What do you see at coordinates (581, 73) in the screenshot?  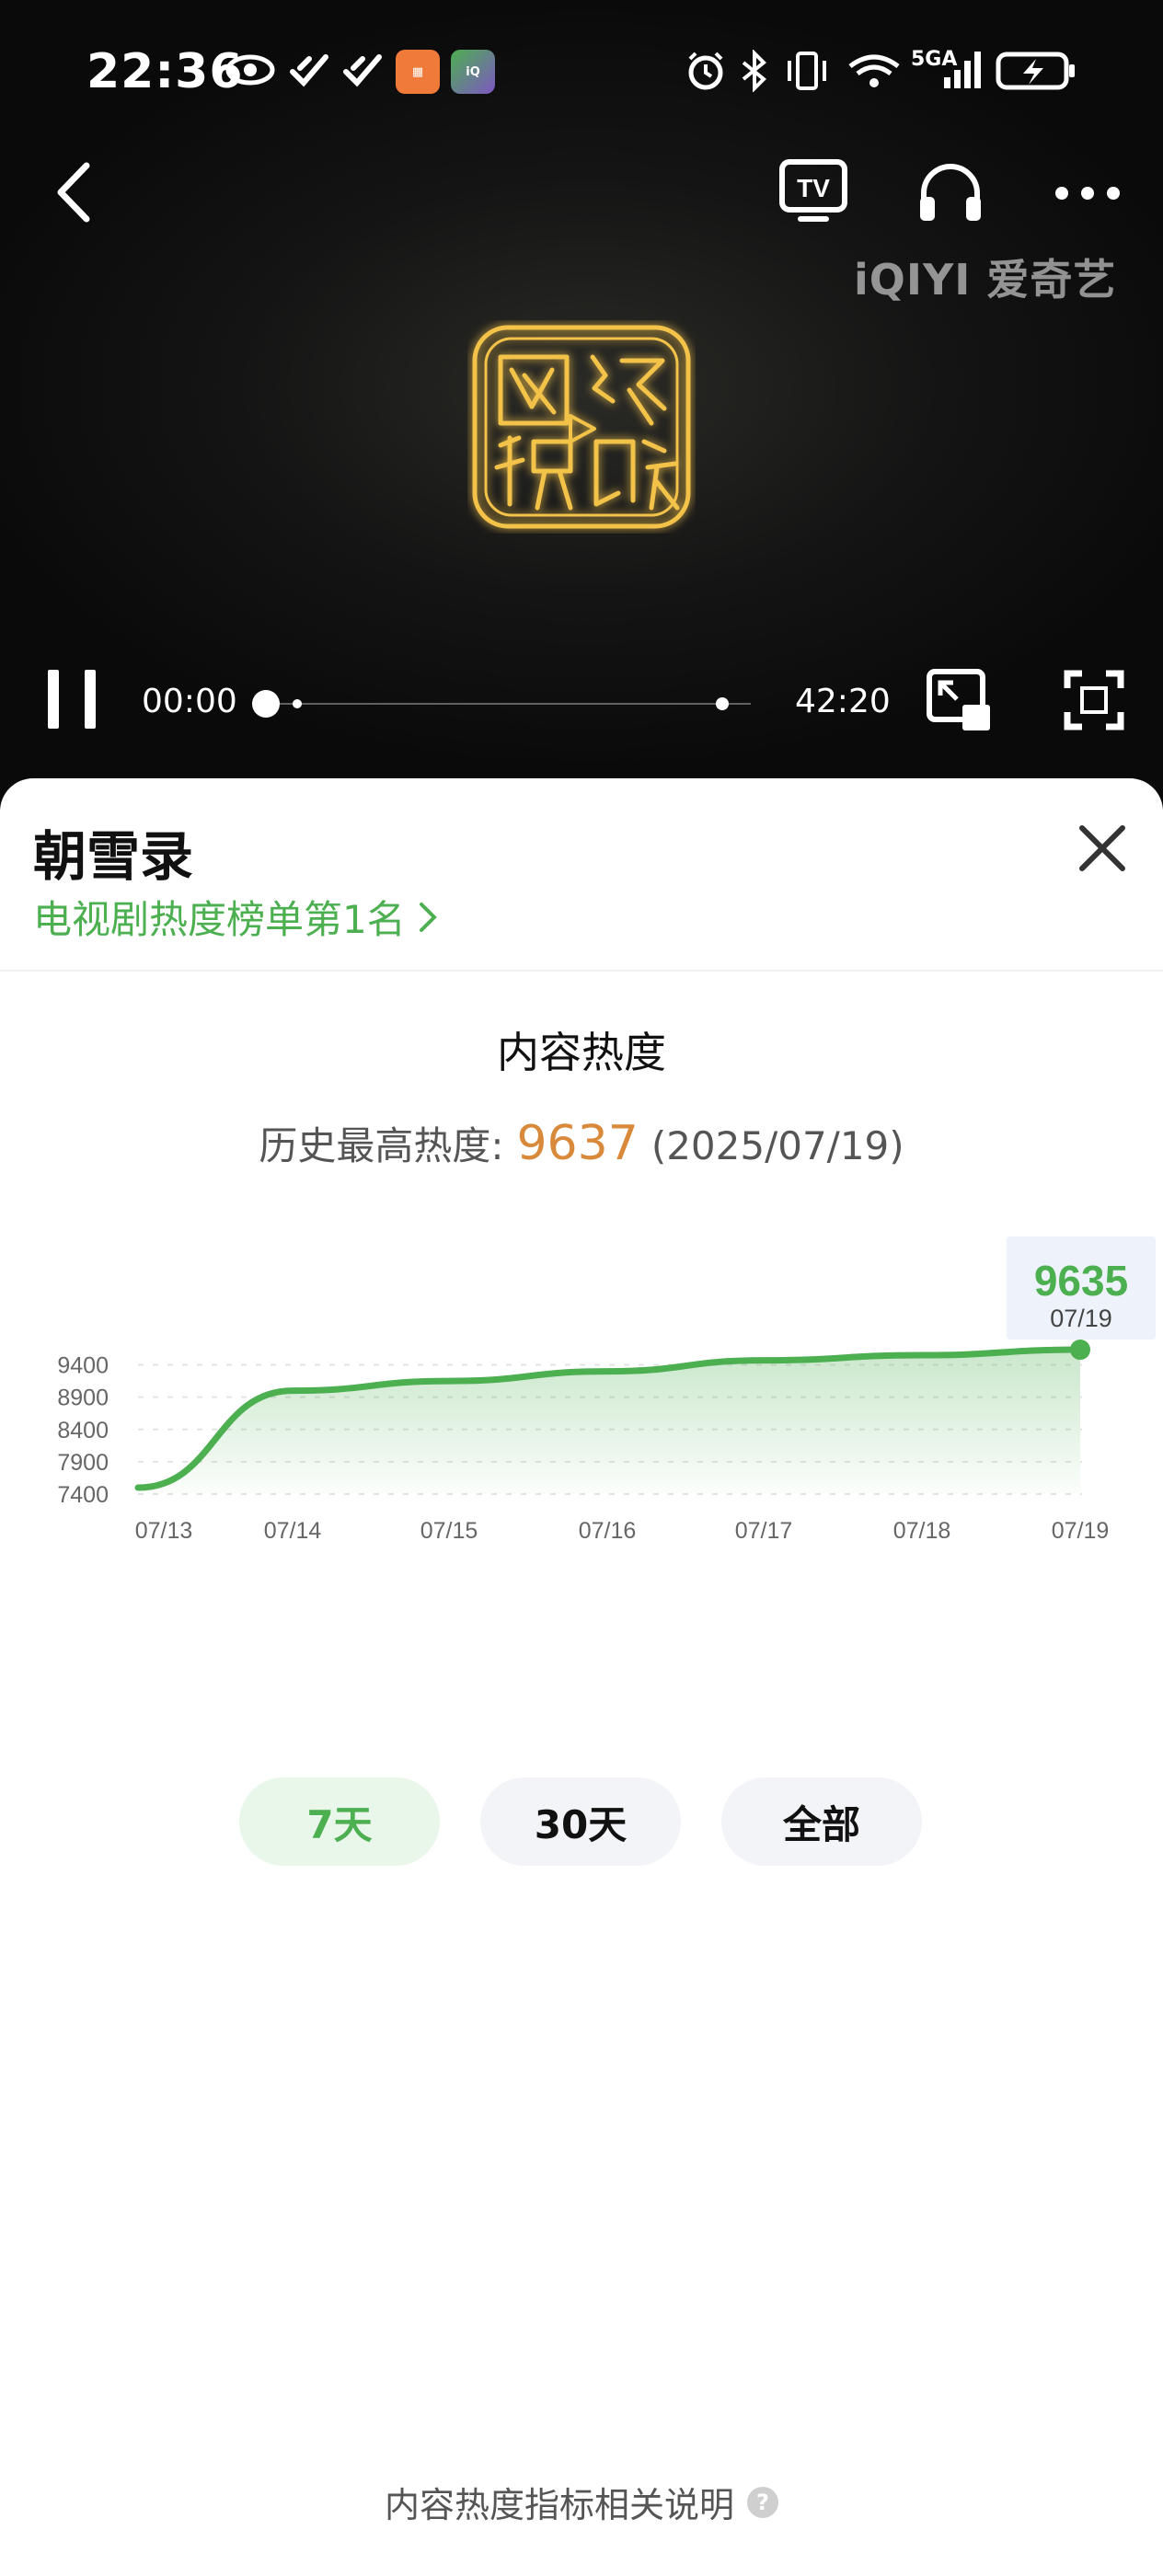 I see `status-bar: 22:36 ▦ iQ 5GA` at bounding box center [581, 73].